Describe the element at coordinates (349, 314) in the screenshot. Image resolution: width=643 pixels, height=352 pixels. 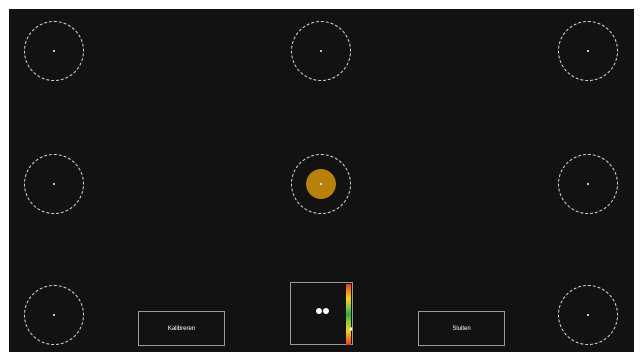
I see `distance-indicator-bar` at that location.